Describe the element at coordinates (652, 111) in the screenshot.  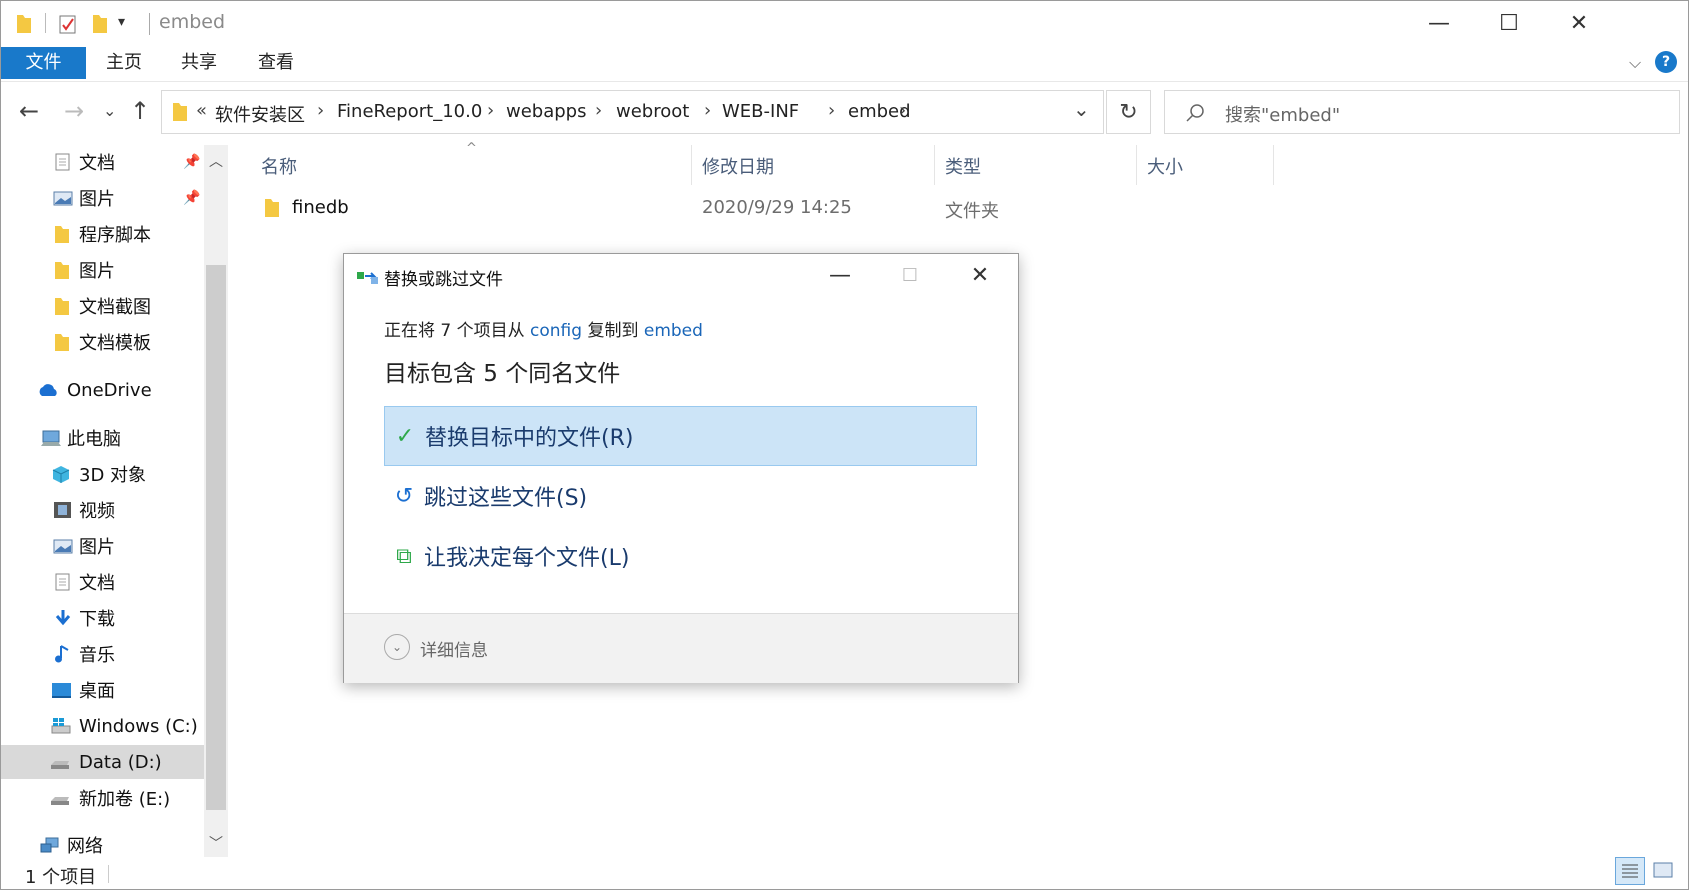
I see `breadcrumb-item: webroot` at that location.